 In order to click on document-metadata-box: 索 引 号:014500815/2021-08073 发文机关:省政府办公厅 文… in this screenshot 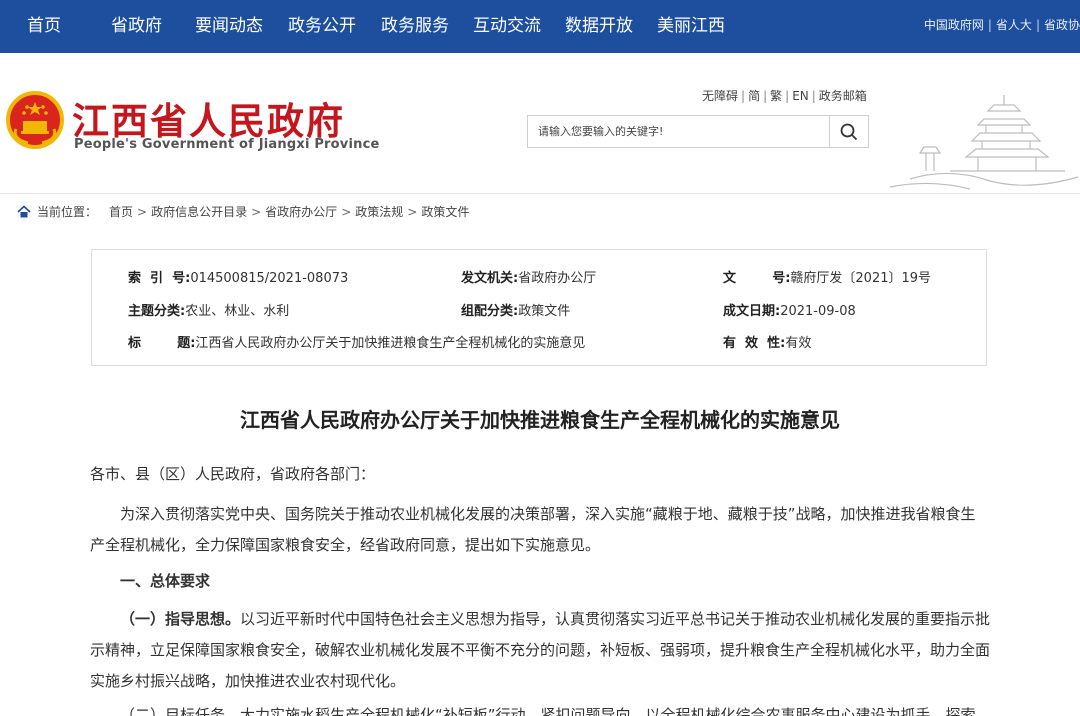, I will do `click(539, 307)`.